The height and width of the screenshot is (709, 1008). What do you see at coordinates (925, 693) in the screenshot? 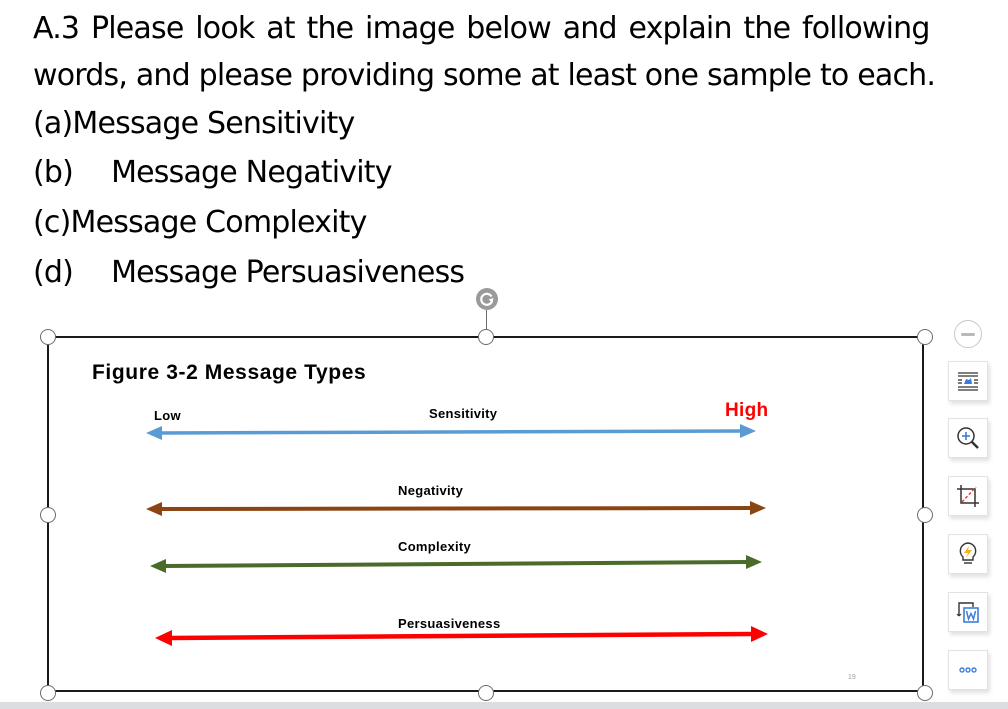
I see `resize-handle-bottom-right` at bounding box center [925, 693].